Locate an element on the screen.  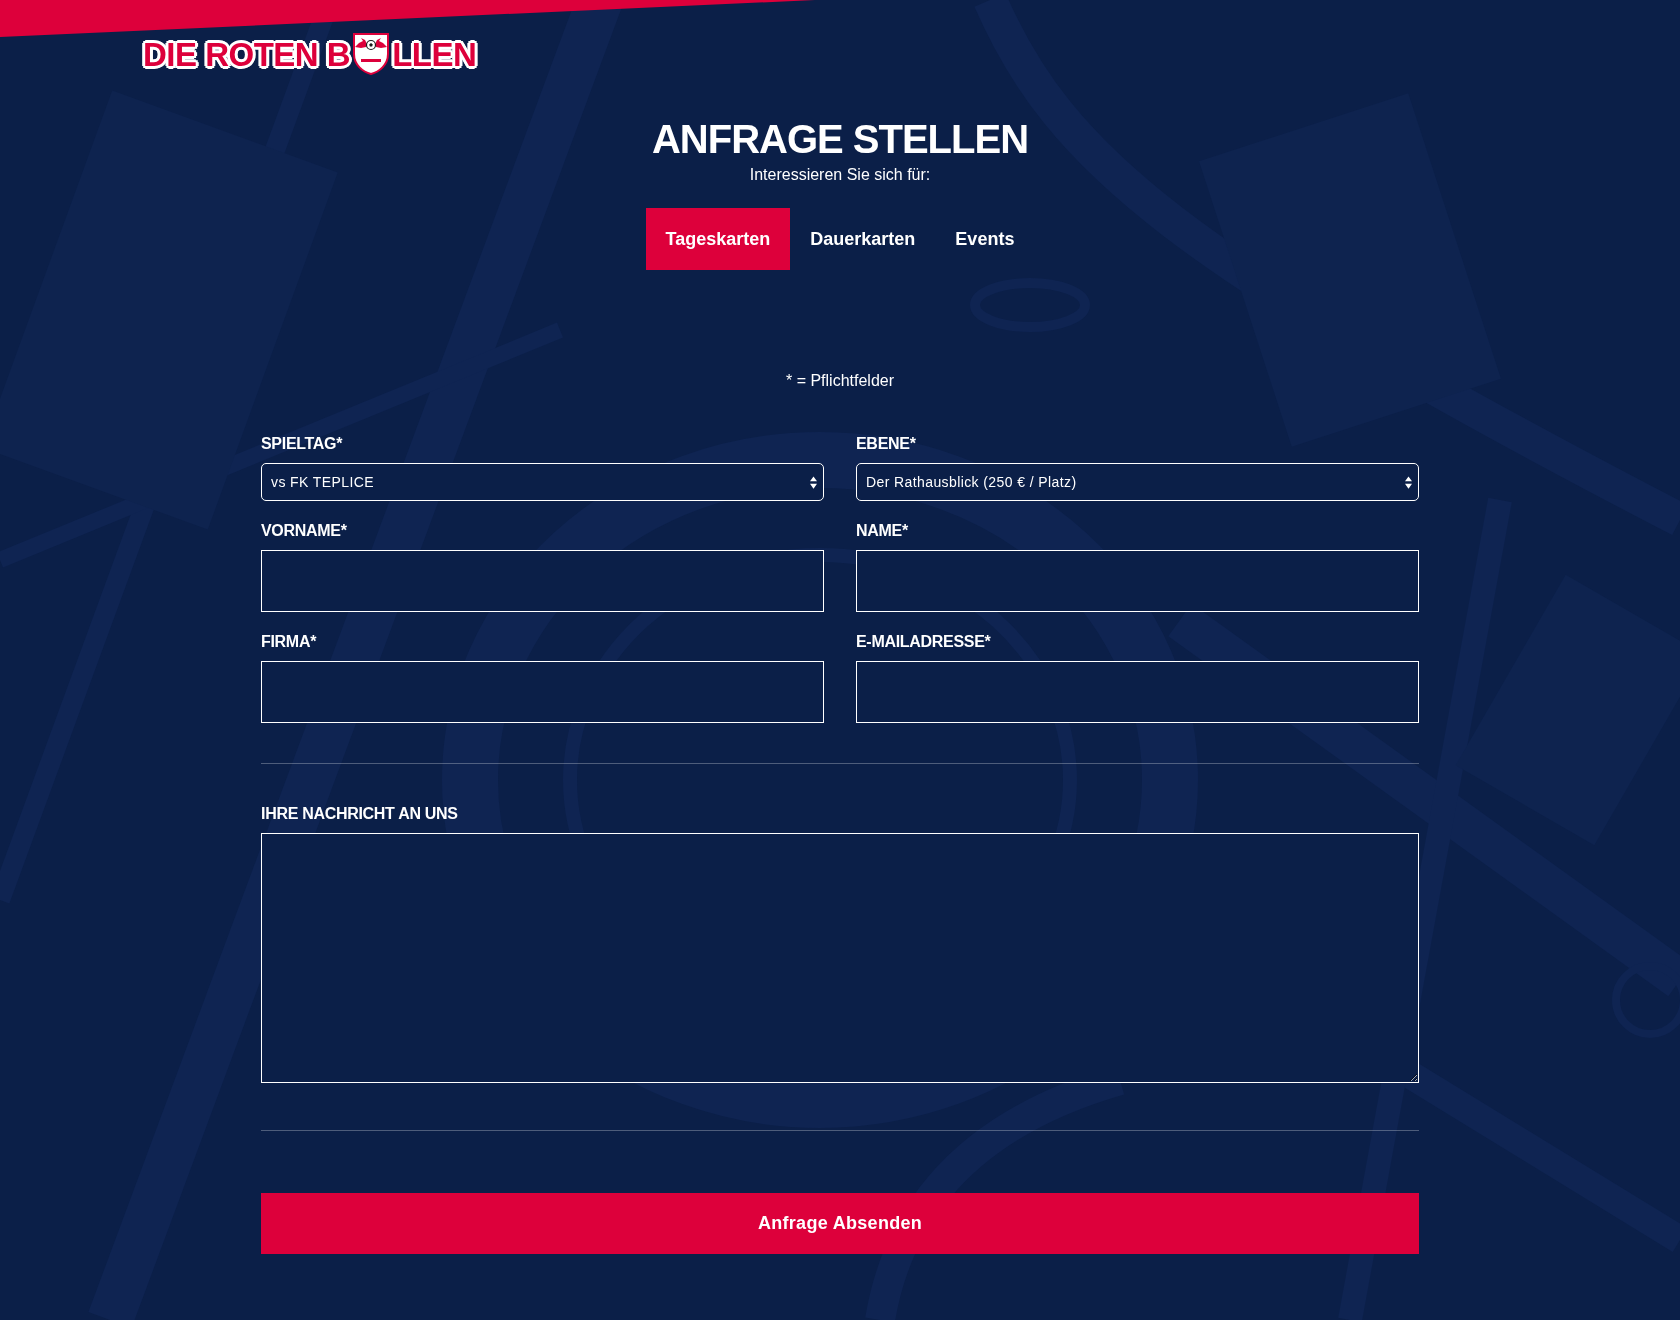
field-label: VORNAME* is located at coordinates (304, 531).